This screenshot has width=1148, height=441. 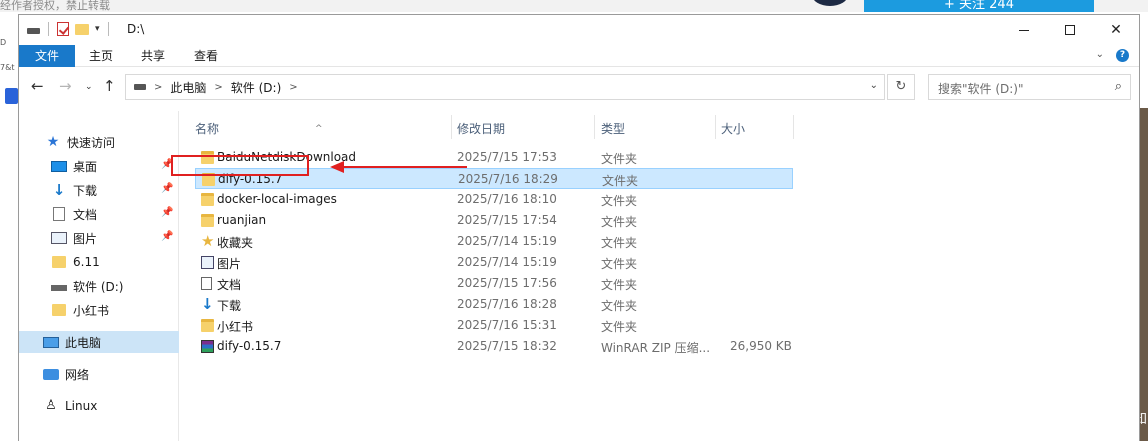 What do you see at coordinates (99, 374) in the screenshot?
I see `sidebar-item-network: 网络` at bounding box center [99, 374].